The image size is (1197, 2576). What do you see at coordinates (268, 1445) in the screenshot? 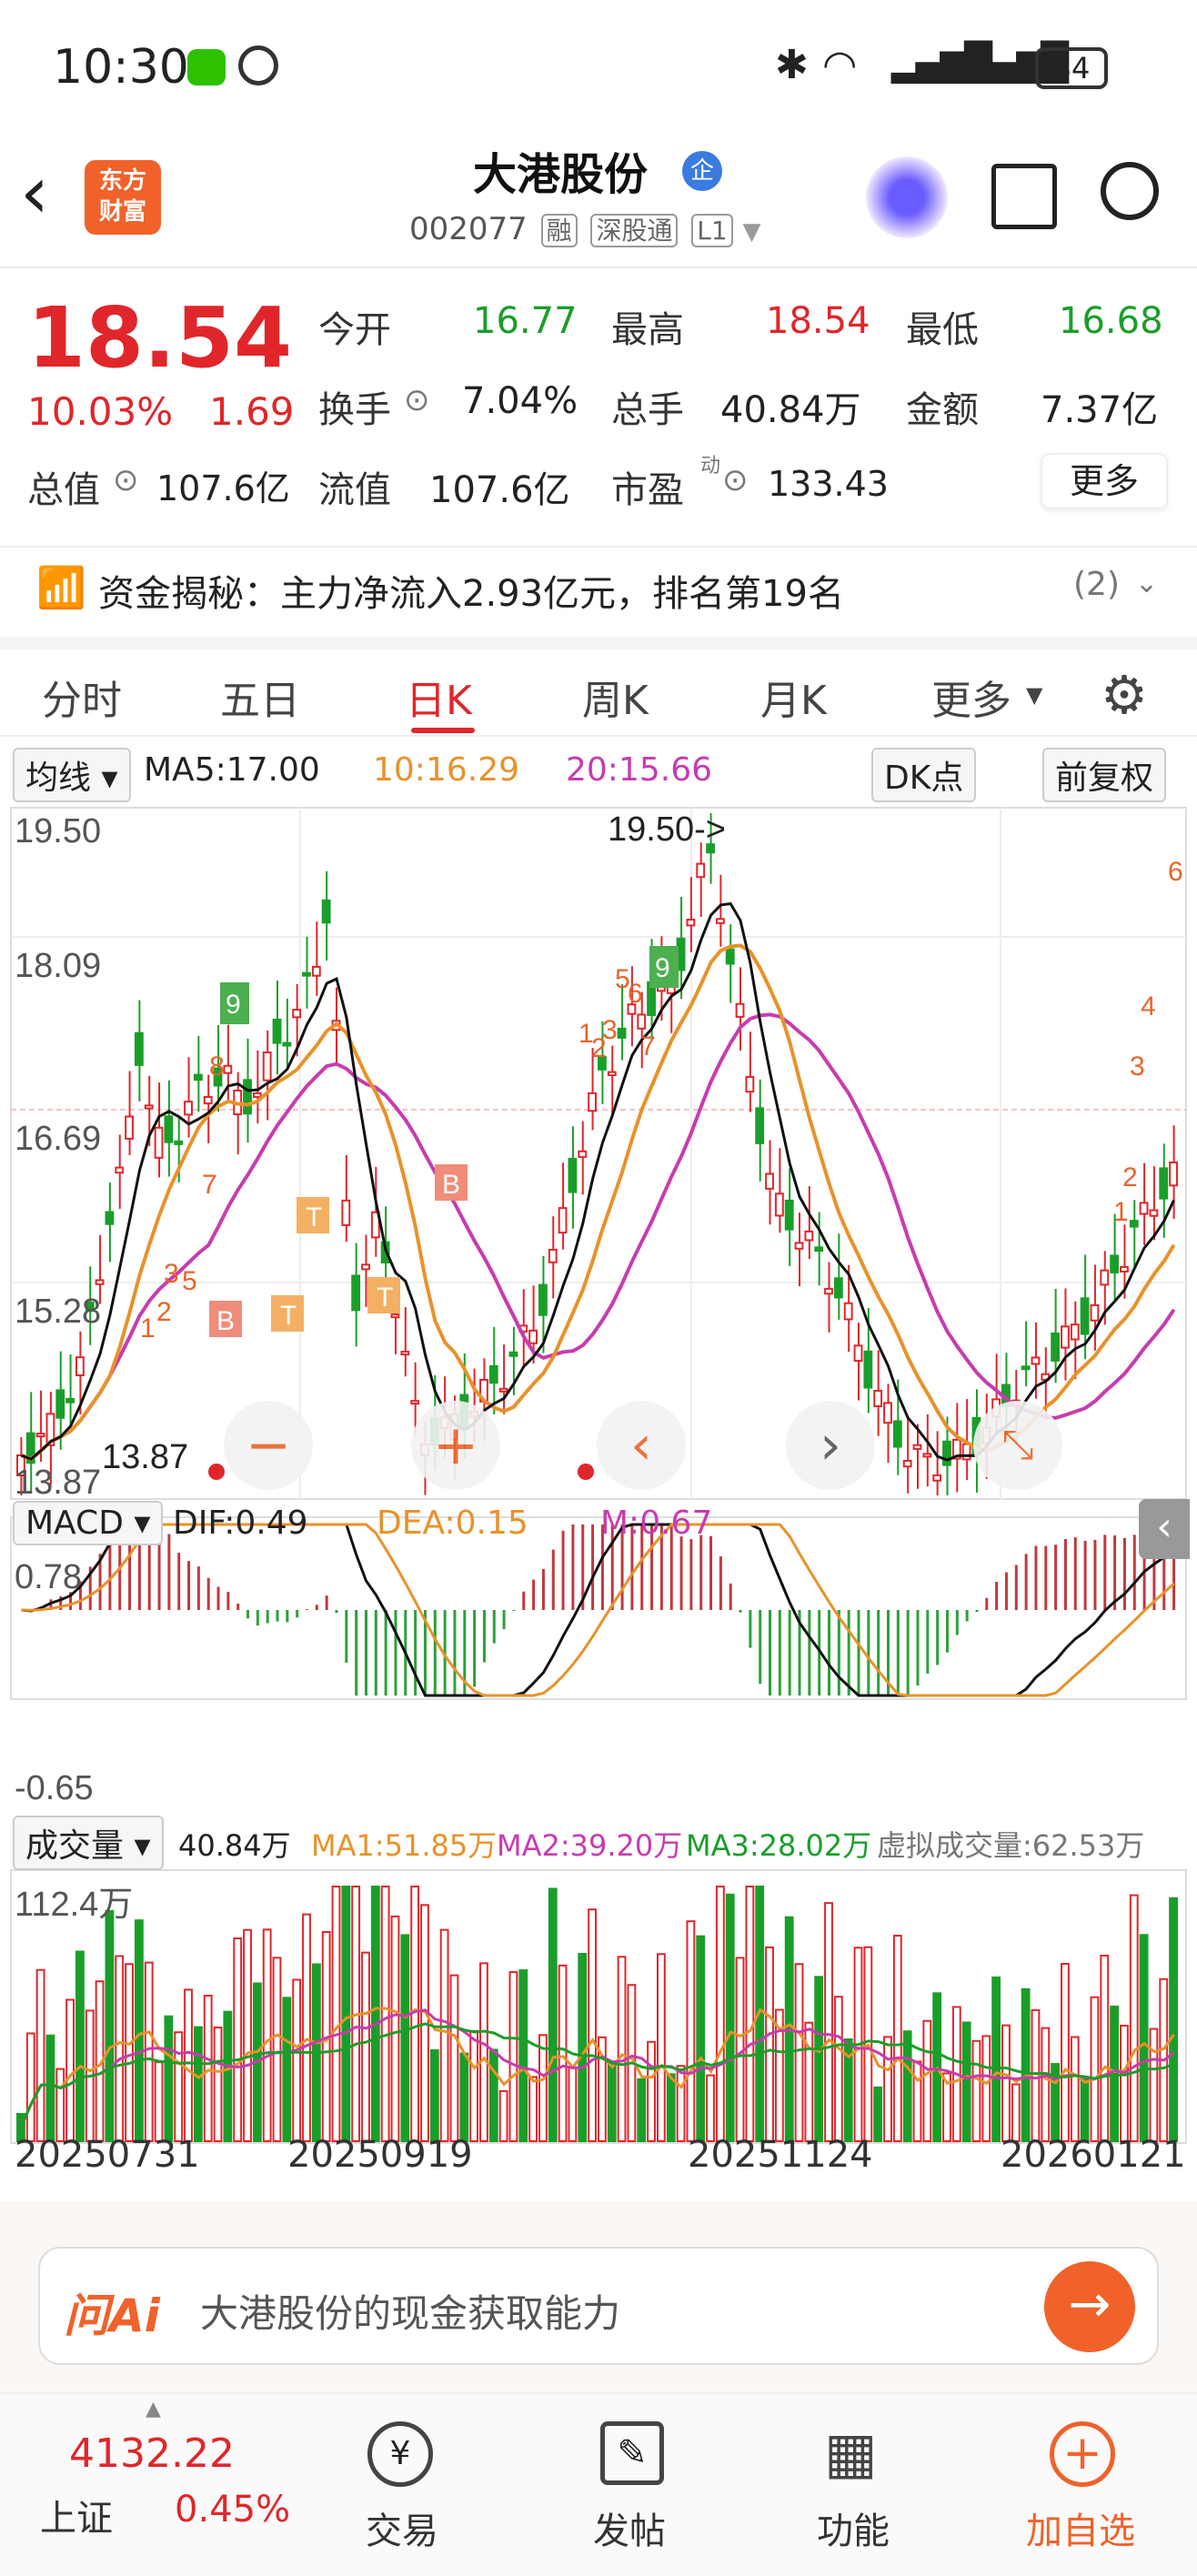
I see `zoom-out-button: −` at bounding box center [268, 1445].